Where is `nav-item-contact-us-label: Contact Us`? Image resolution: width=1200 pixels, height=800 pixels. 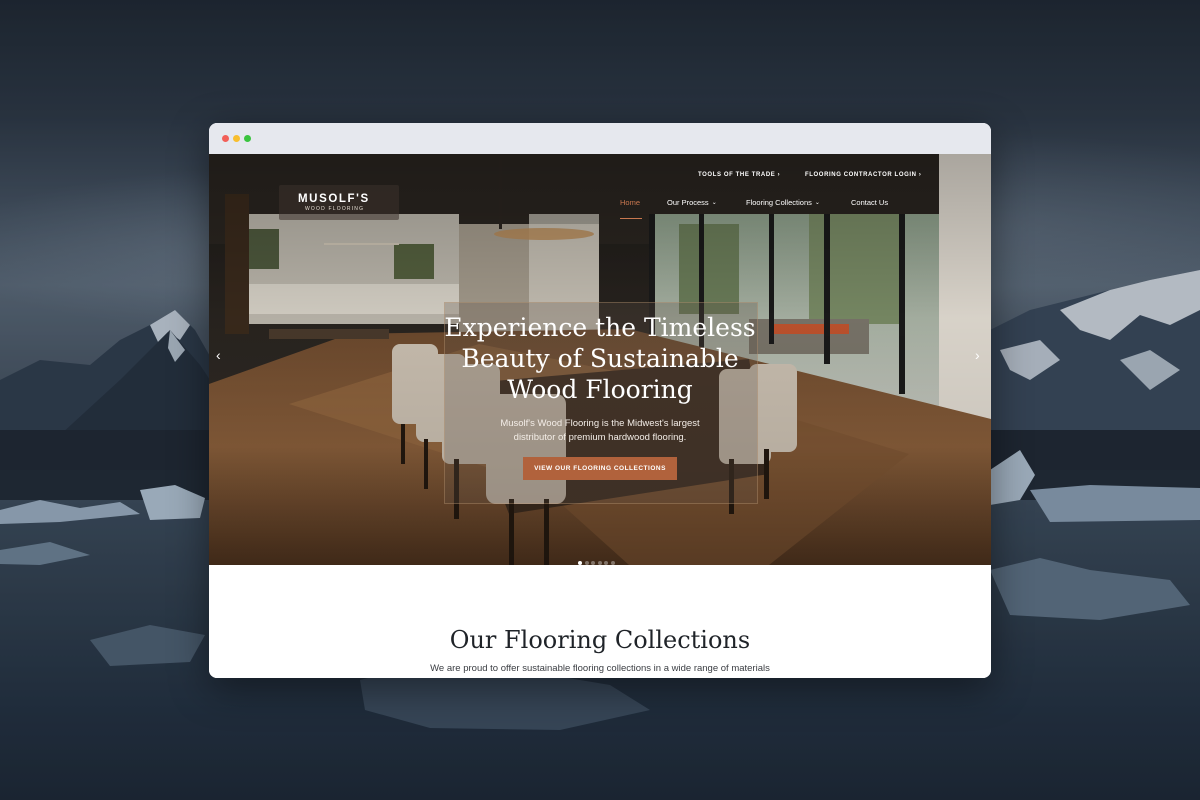 nav-item-contact-us-label: Contact Us is located at coordinates (870, 202).